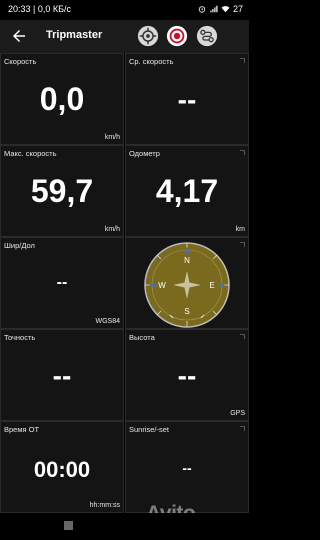 This screenshot has height=540, width=320. Describe the element at coordinates (22, 429) in the screenshot. I see `trip-time-label: Время ОТ` at that location.